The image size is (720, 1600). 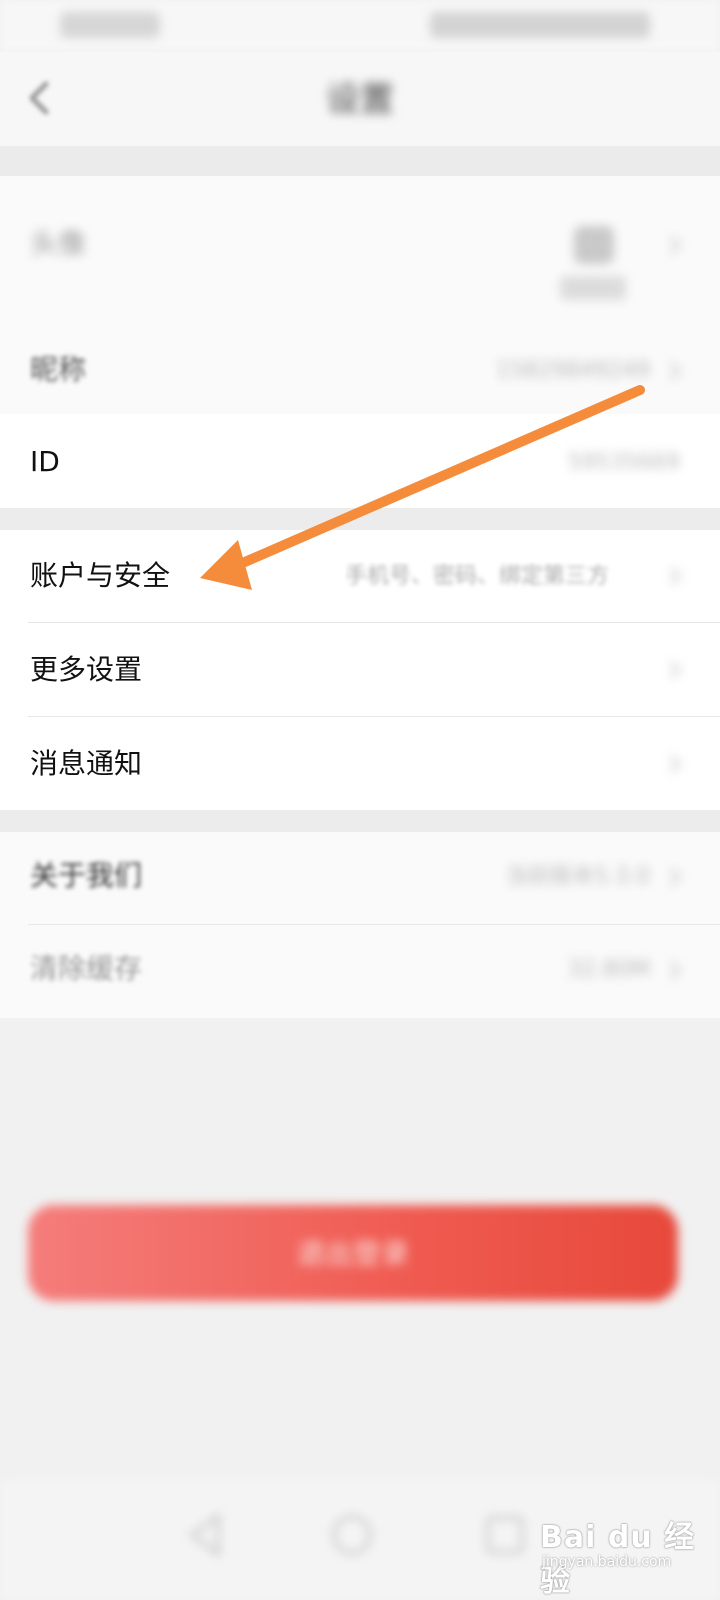 I want to click on account-security-value-text: 手机号、密码、绑定第三方, so click(x=477, y=576).